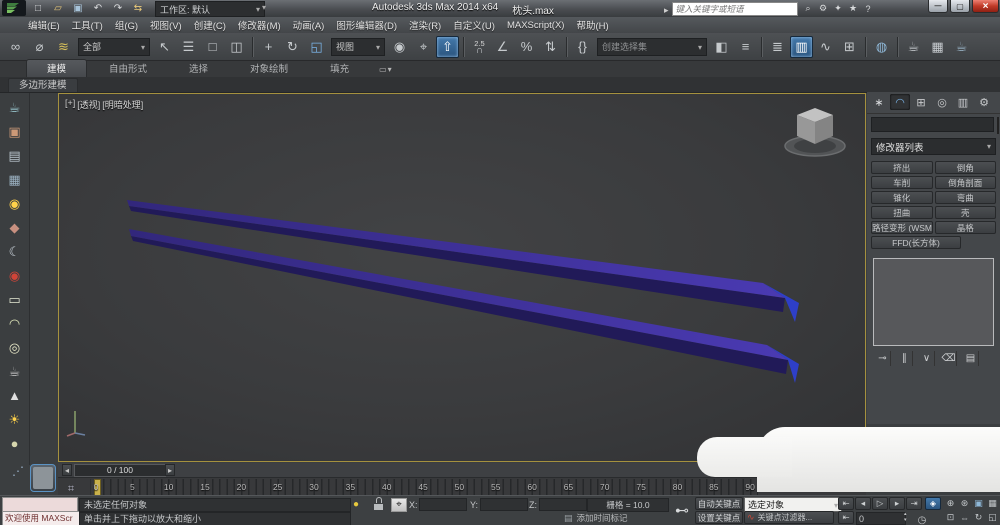 The width and height of the screenshot is (1000, 525). Describe the element at coordinates (339, 68) in the screenshot. I see `ribbon-tab: 填充` at that location.